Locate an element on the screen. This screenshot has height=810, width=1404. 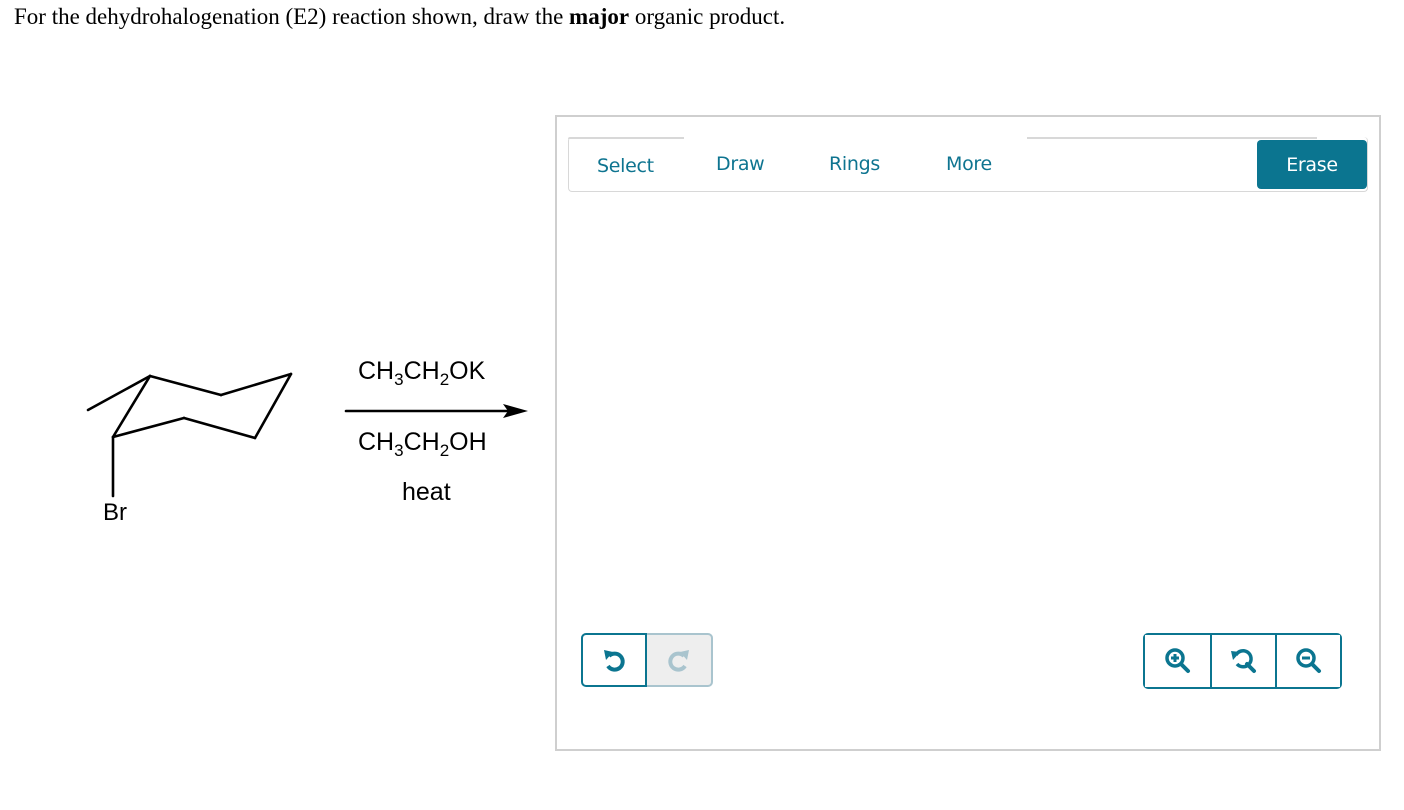
reaction-condition: heat is located at coordinates (426, 492).